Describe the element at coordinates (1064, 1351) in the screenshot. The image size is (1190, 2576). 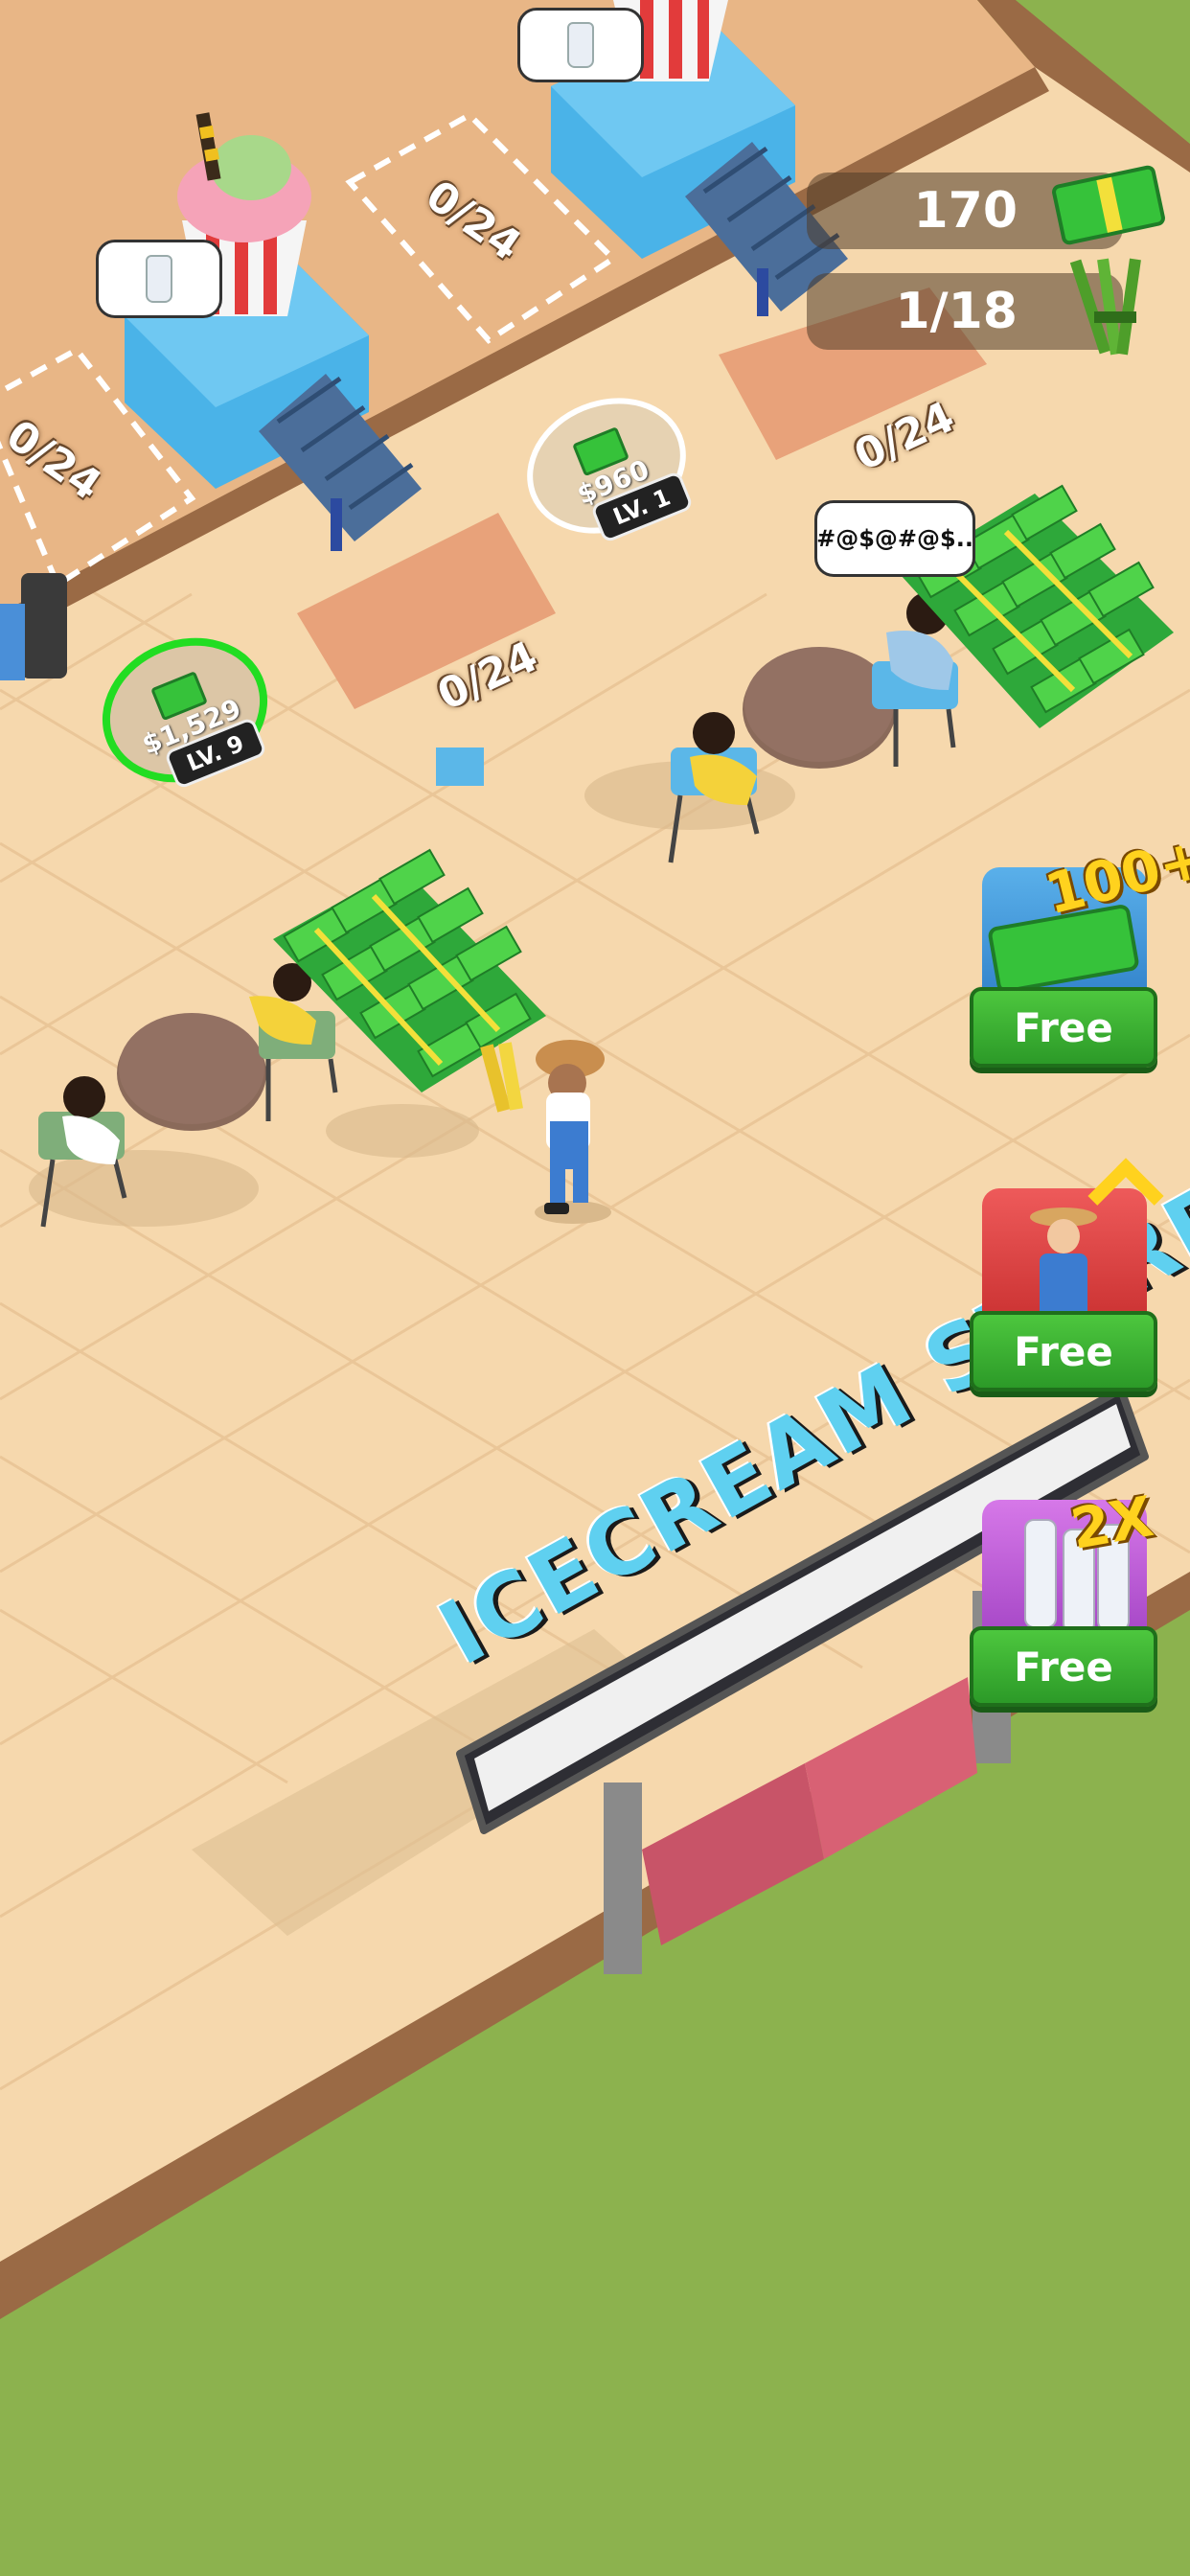
I see `worker-offer-free-button: Free` at that location.